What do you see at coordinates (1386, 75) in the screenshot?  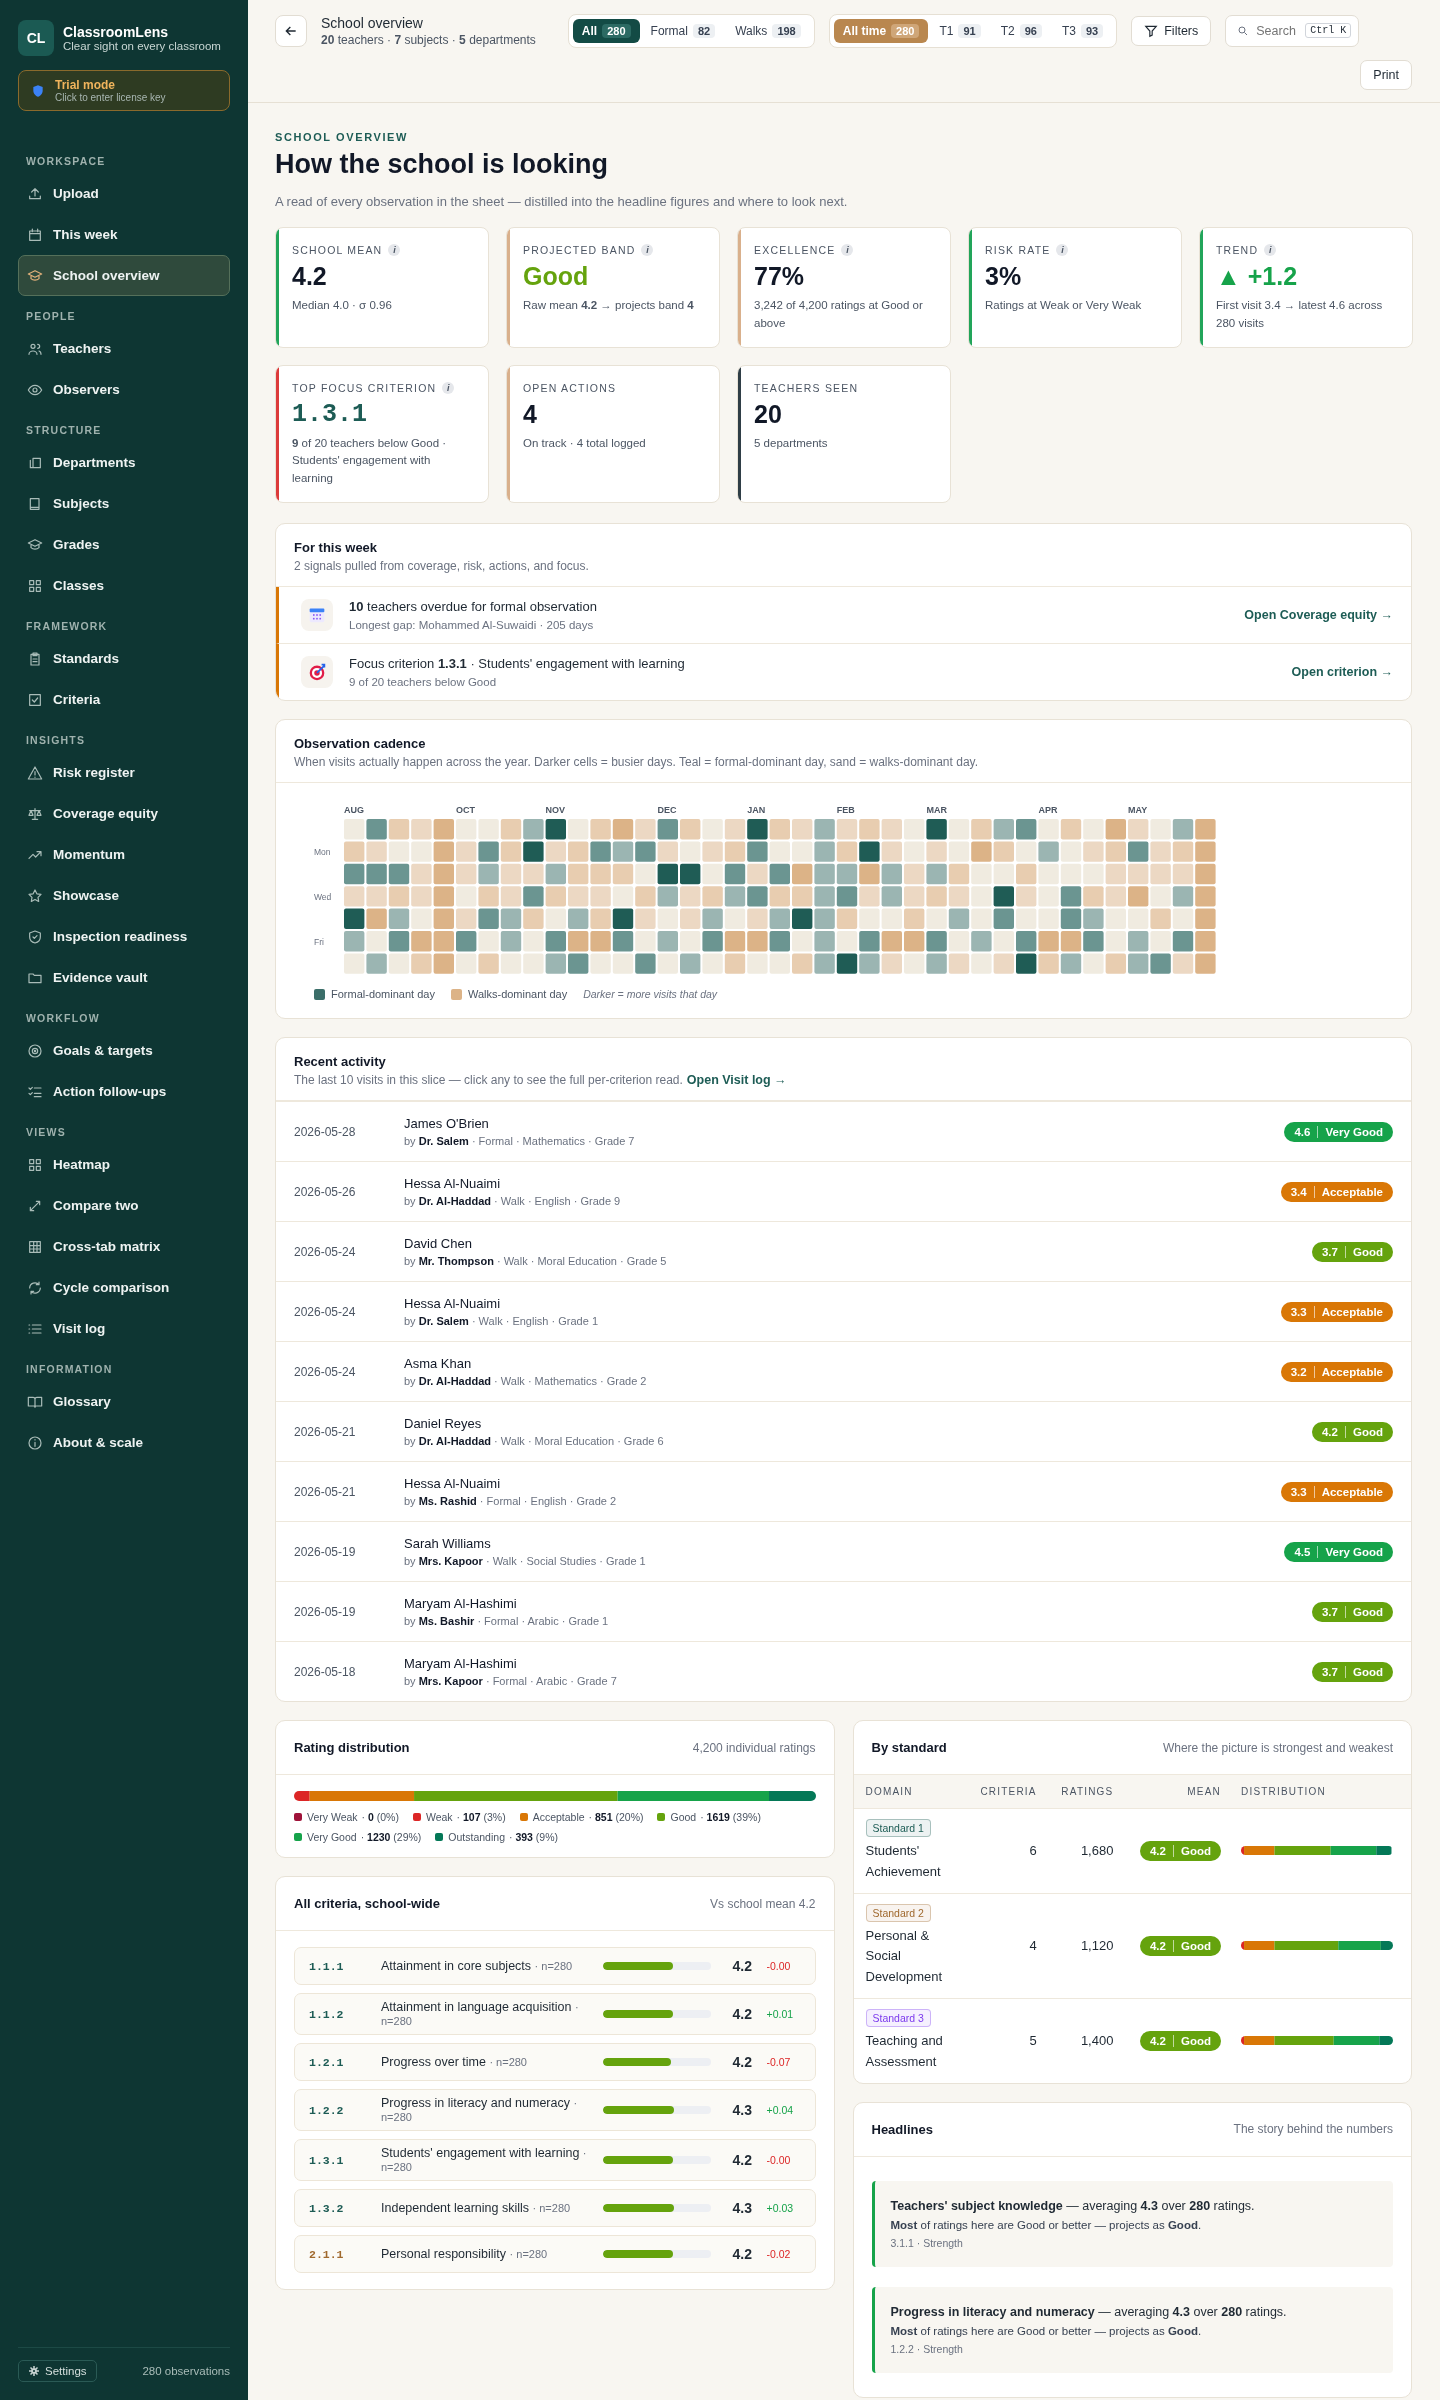 I see `print-button: Print` at bounding box center [1386, 75].